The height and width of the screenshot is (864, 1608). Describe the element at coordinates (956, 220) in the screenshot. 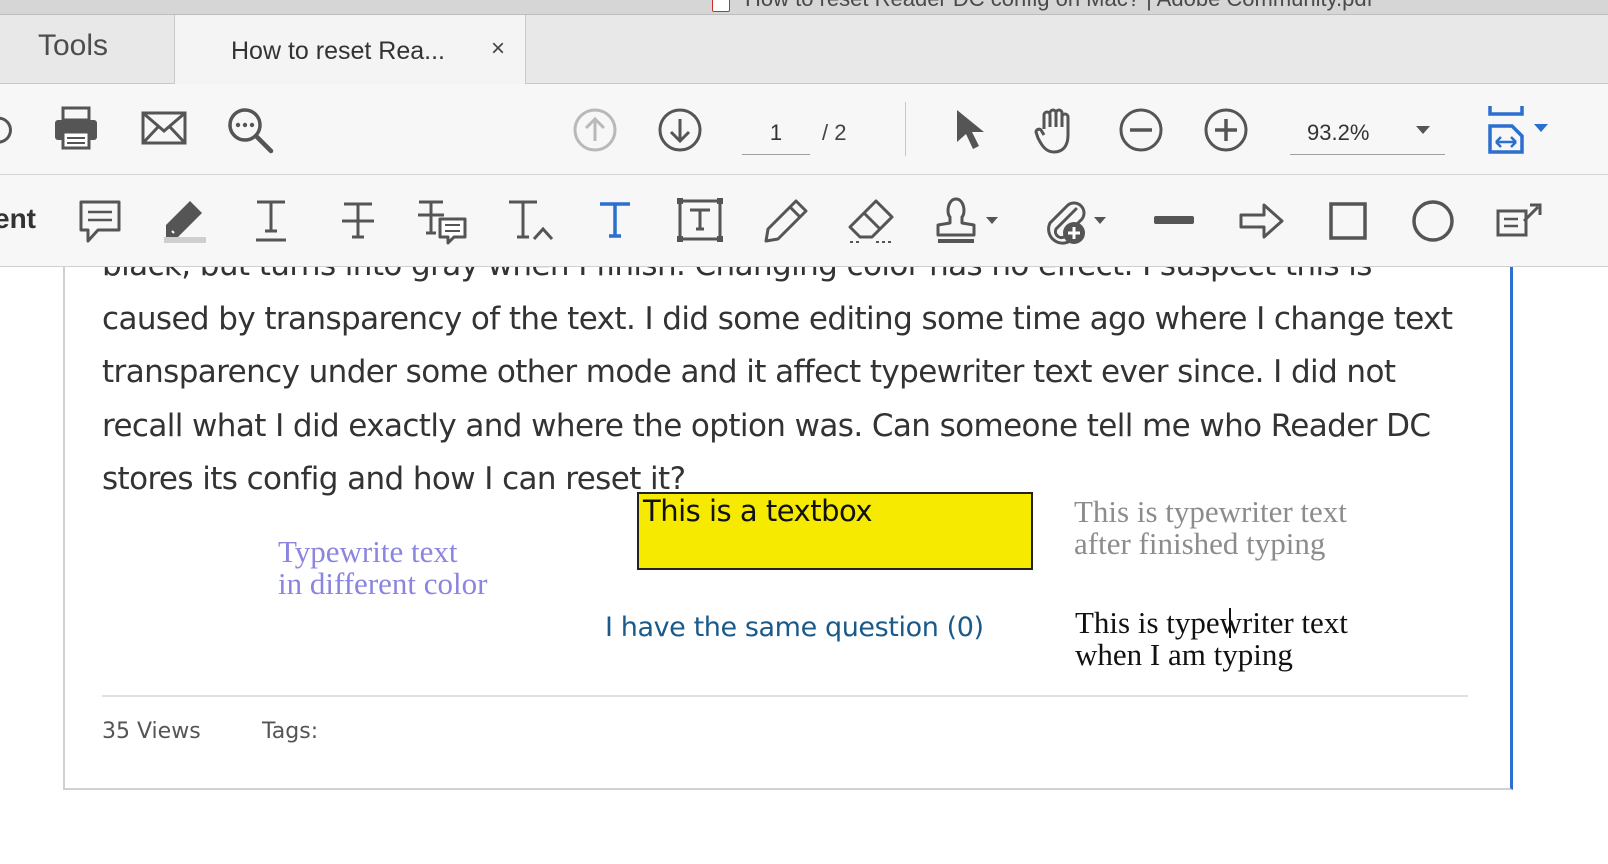

I see `stamp-icon` at that location.